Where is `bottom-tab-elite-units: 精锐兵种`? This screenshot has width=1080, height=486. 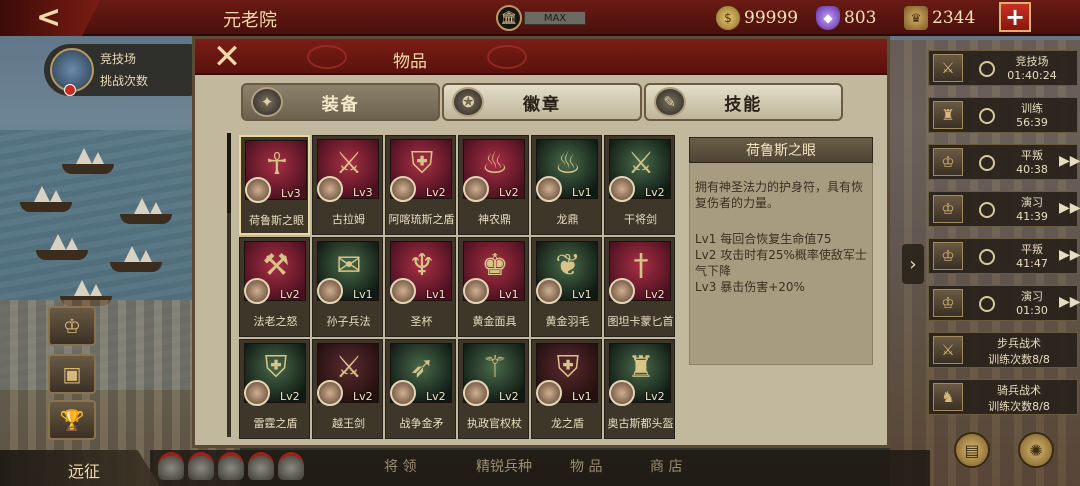
bottom-tab-elite-units: 精锐兵种 is located at coordinates (504, 466).